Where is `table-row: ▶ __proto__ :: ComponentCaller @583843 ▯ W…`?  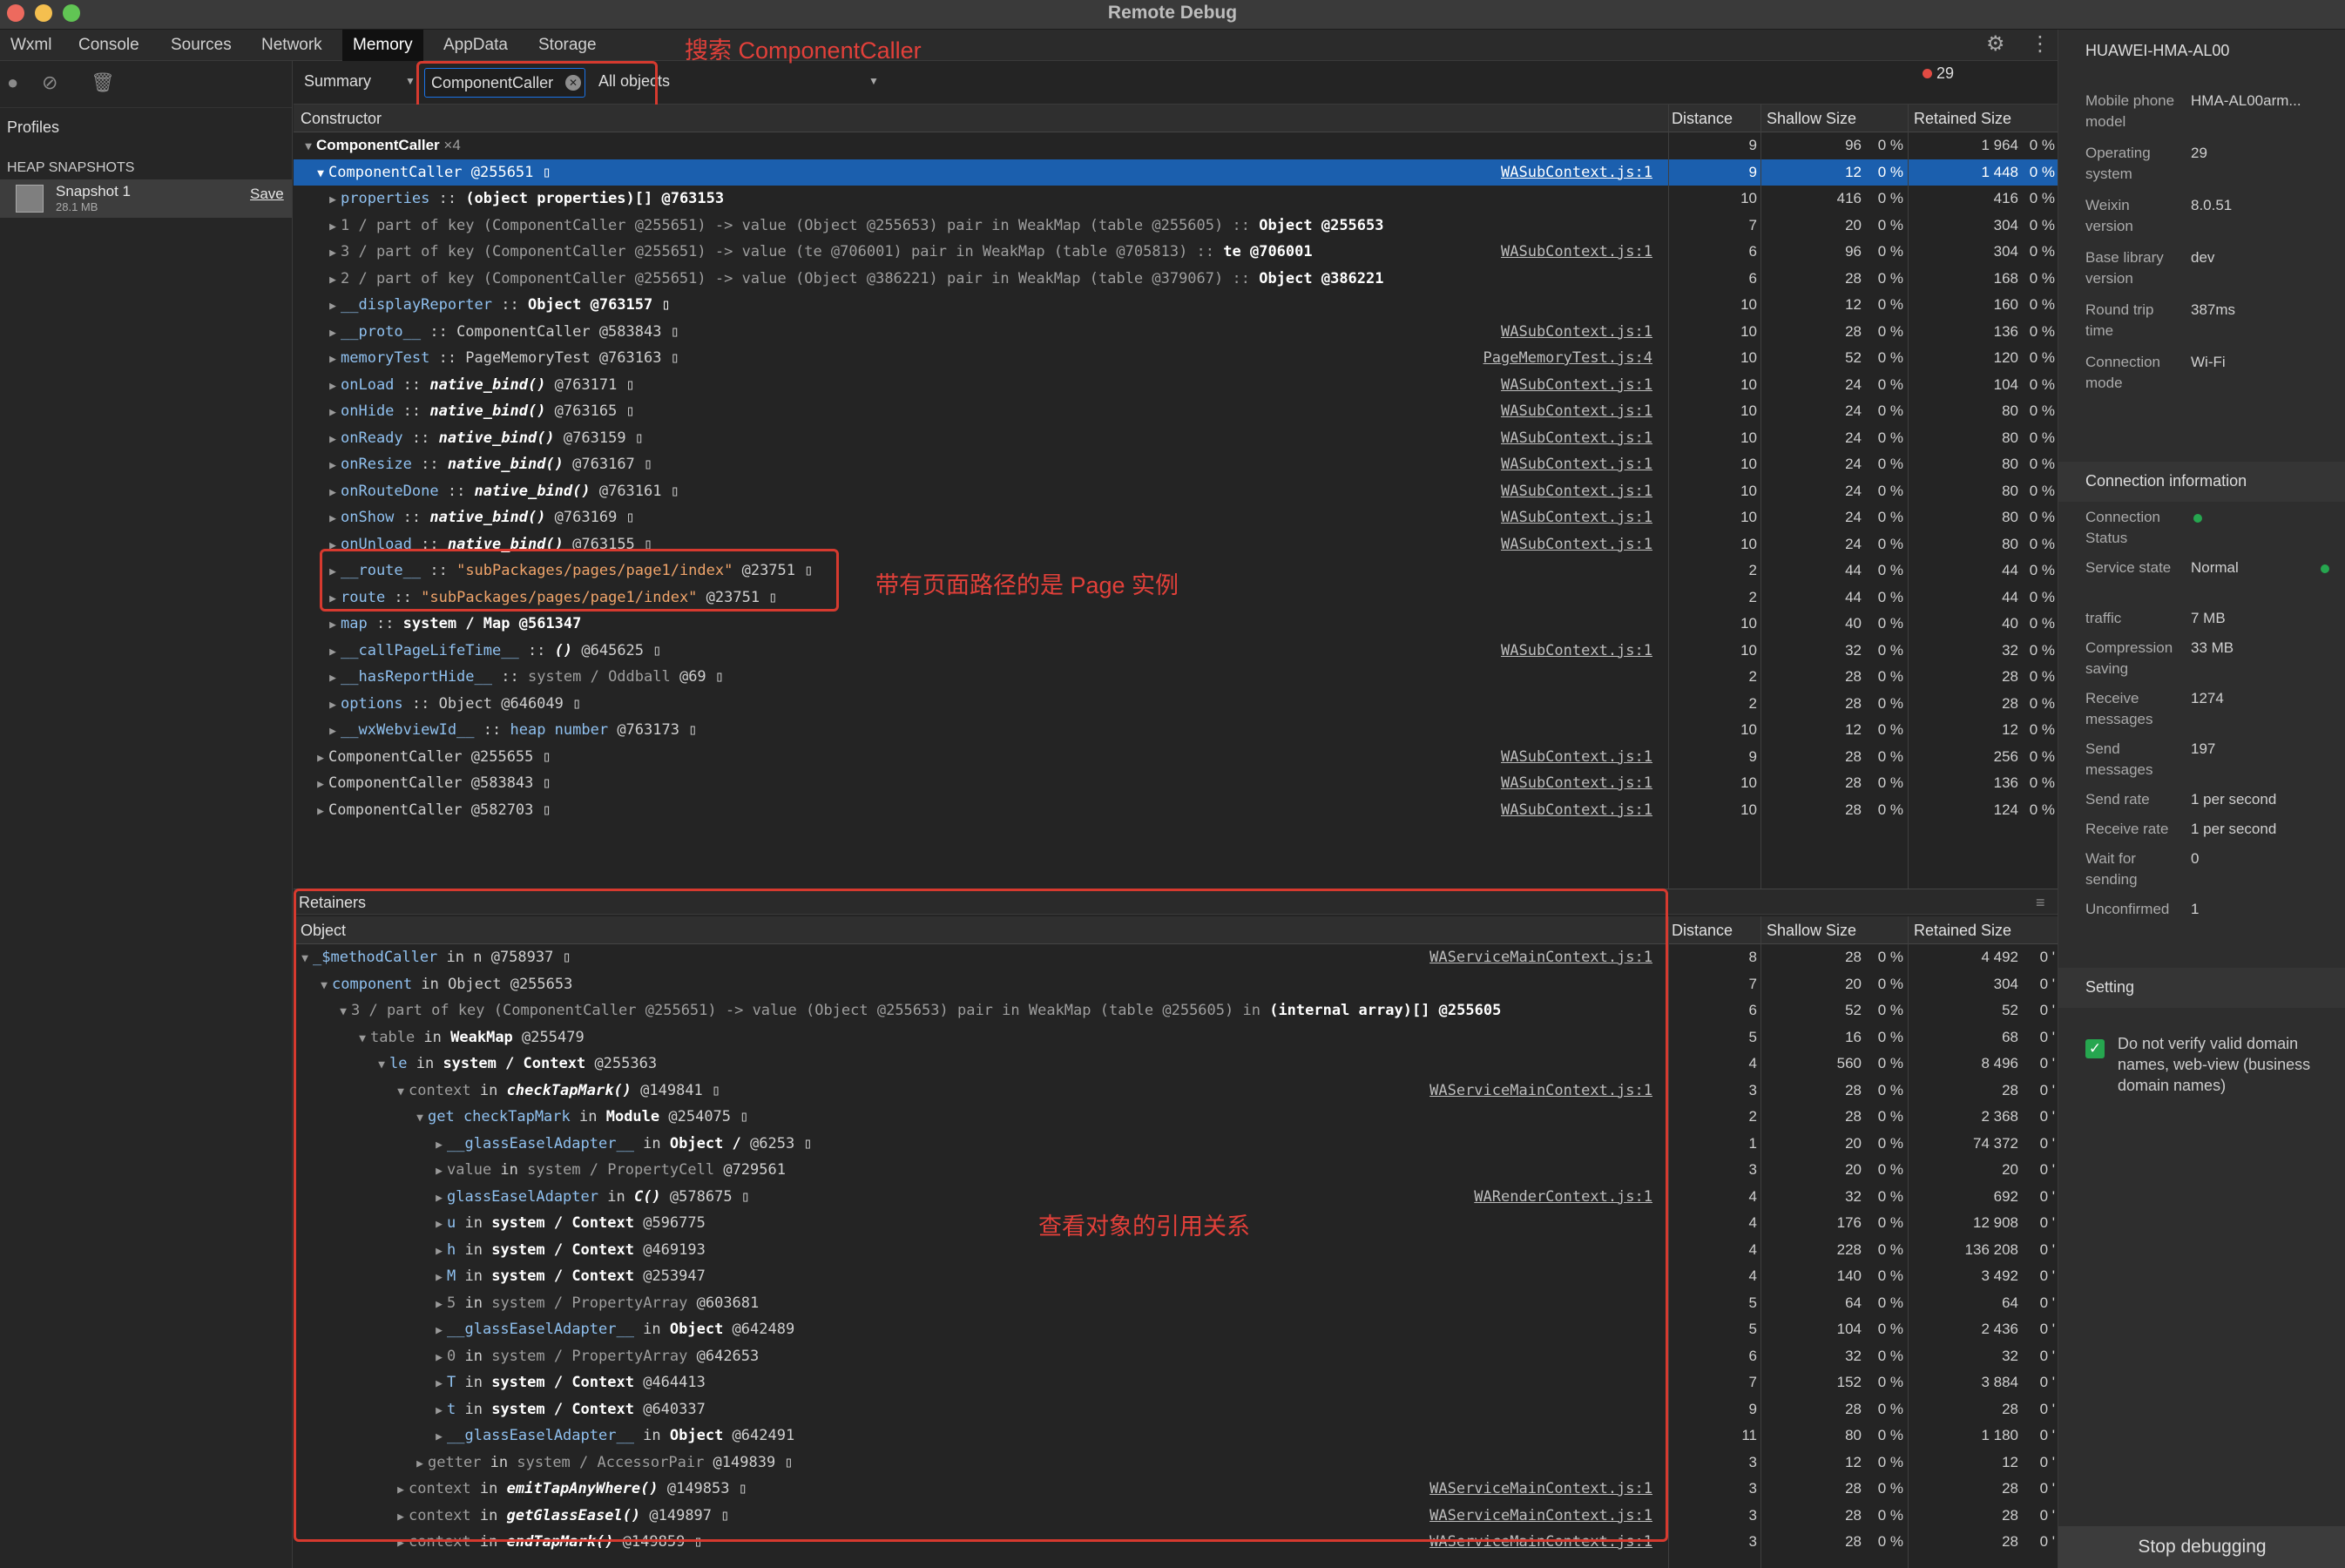 table-row: ▶ __proto__ :: ComponentCaller @583843 ▯ W… is located at coordinates (1176, 332).